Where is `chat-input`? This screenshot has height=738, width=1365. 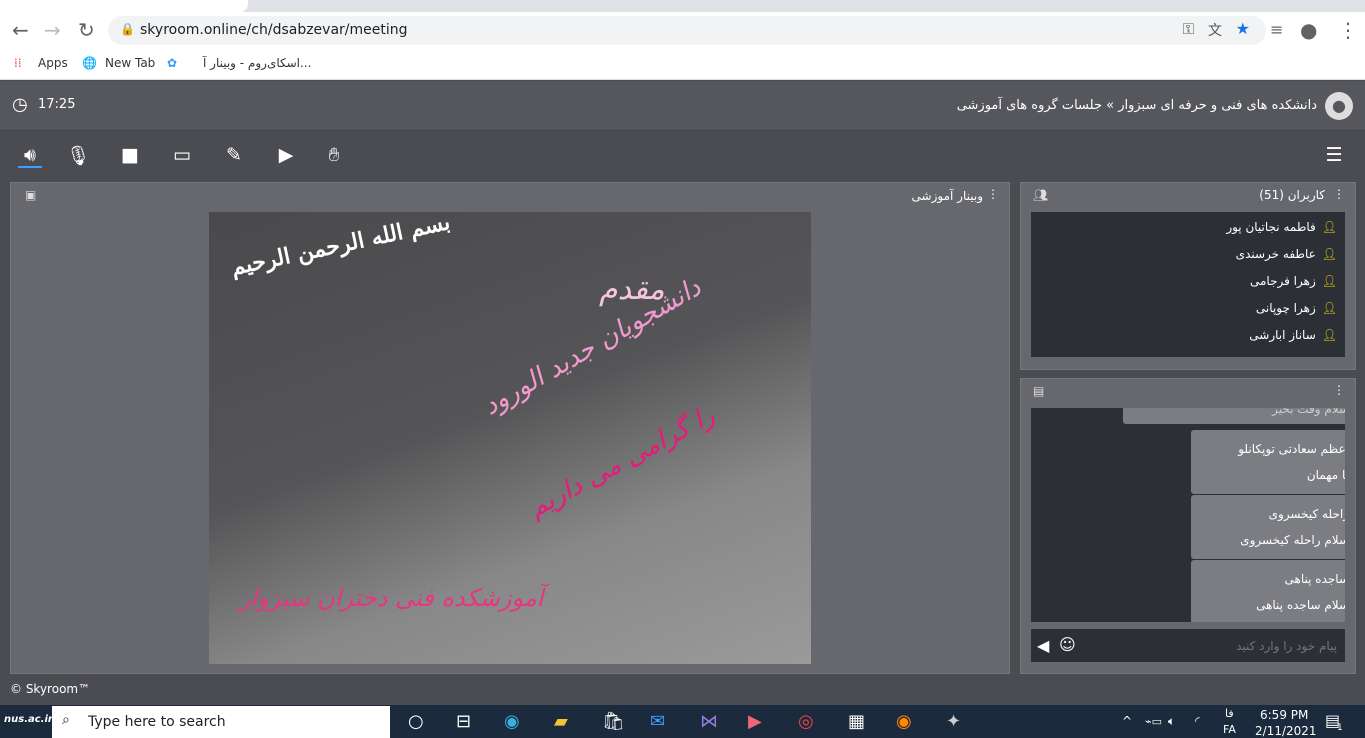 chat-input is located at coordinates (1210, 645).